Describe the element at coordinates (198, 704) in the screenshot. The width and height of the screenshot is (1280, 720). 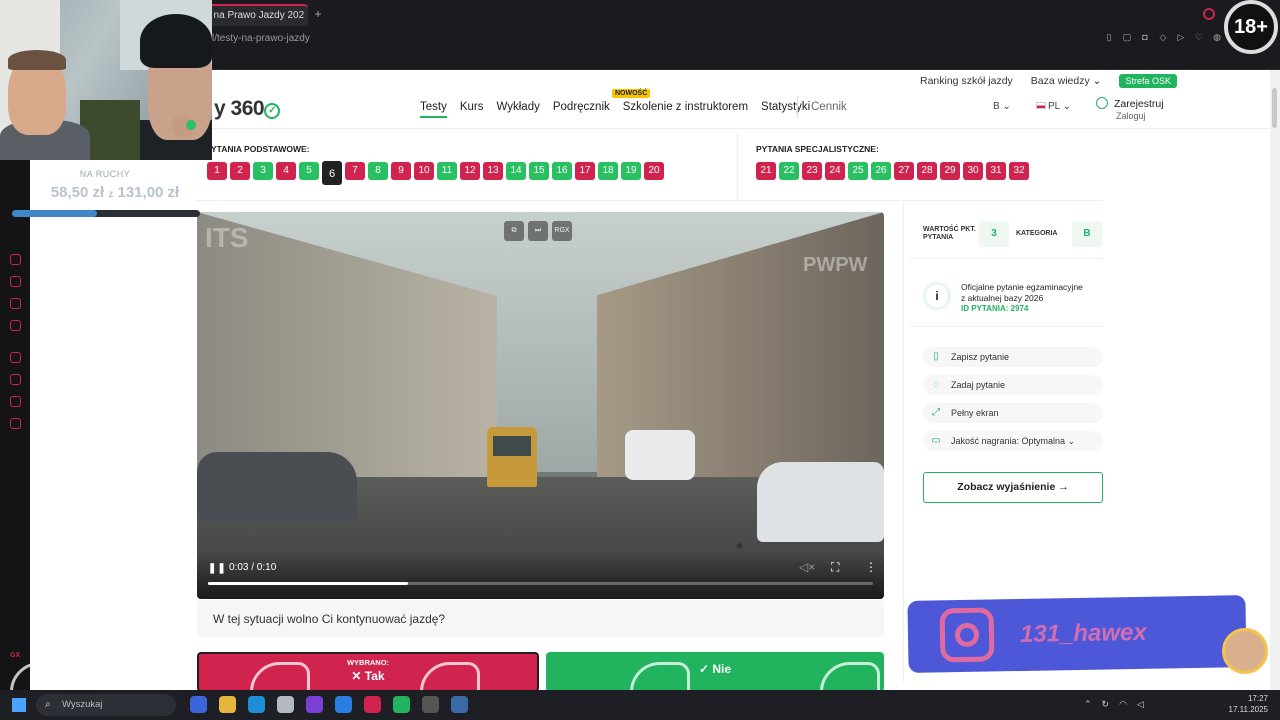
I see `copilot-icon` at that location.